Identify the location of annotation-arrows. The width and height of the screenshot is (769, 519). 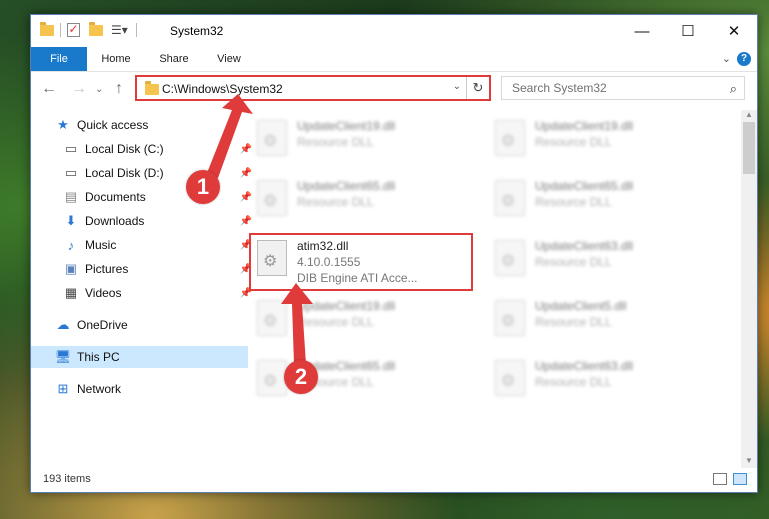
(259, 229).